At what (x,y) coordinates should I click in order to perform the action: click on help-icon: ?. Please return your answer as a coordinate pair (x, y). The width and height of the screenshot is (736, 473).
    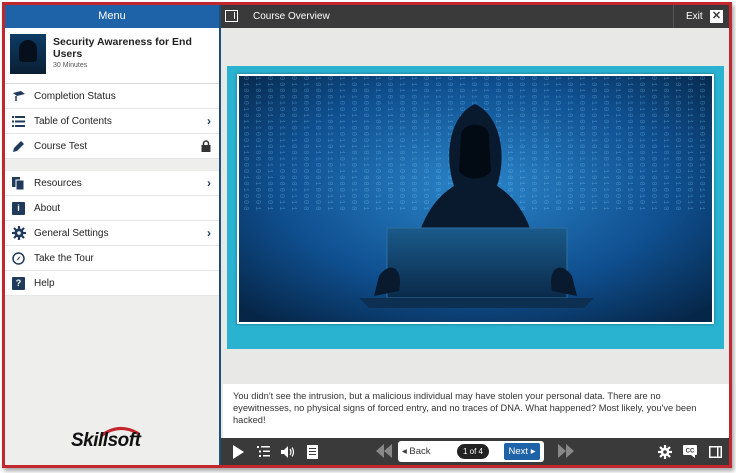
    Looking at the image, I should click on (18, 283).